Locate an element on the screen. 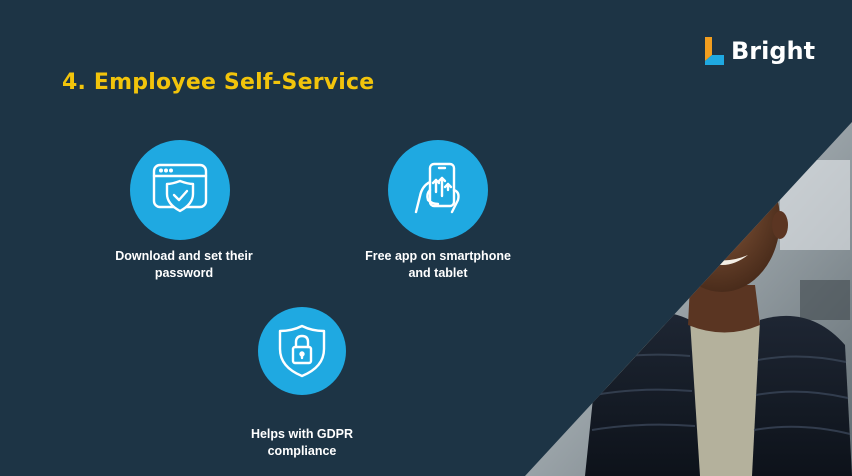  browser-shield-icon is located at coordinates (180, 190).